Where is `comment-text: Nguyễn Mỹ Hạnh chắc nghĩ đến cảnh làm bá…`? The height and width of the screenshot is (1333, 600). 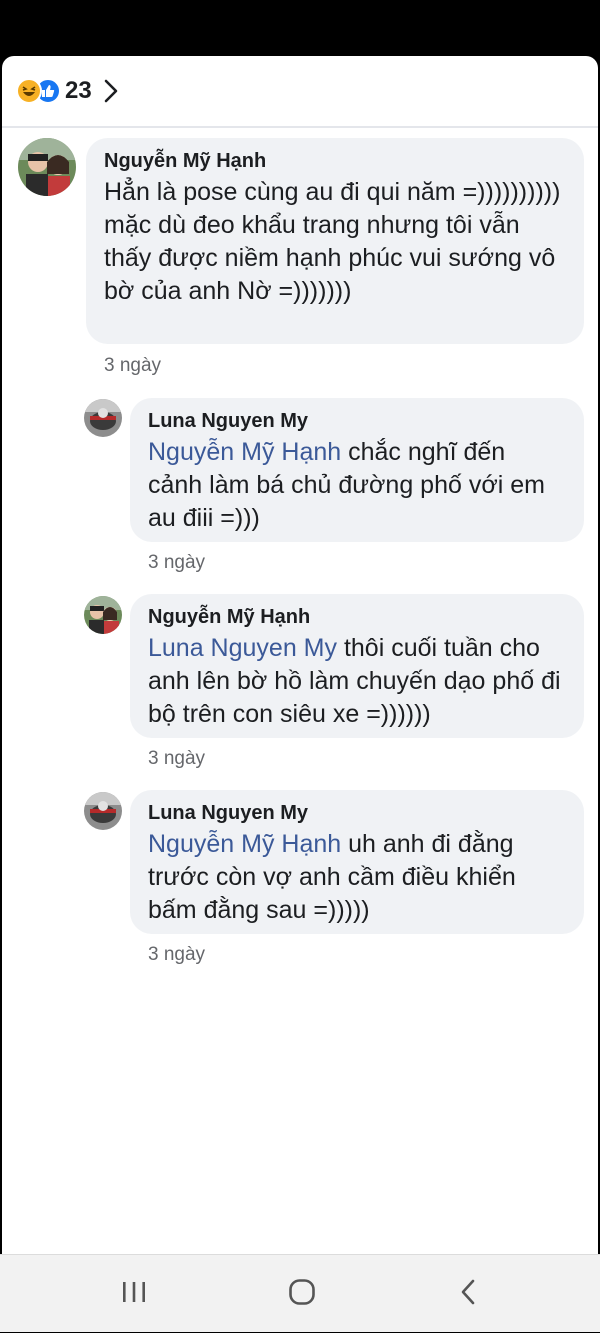
comment-text: Nguyễn Mỹ Hạnh chắc nghĩ đến cảnh làm bá… is located at coordinates (346, 485).